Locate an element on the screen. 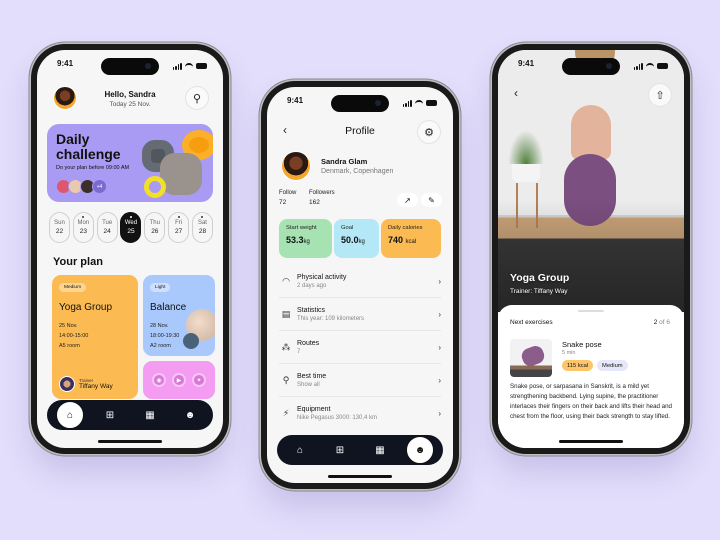 The width and height of the screenshot is (720, 540). level-badge: Light is located at coordinates (160, 287).